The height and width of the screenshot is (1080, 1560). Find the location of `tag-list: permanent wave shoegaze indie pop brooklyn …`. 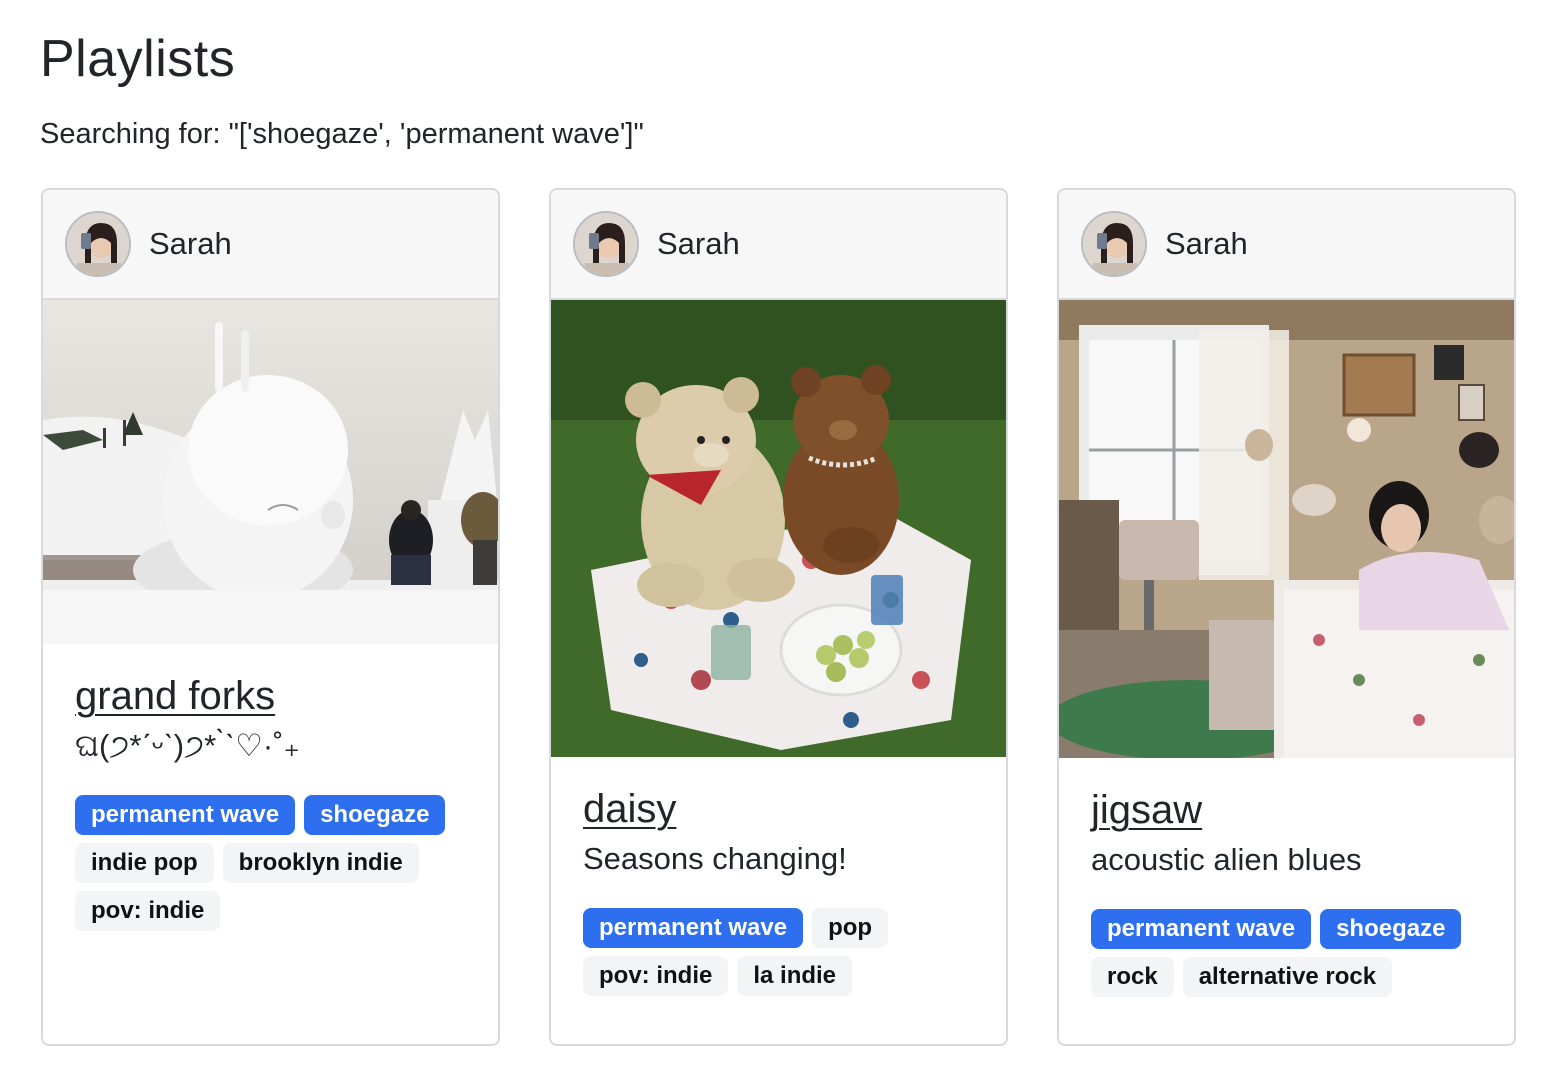

tag-list: permanent wave shoegaze indie pop brooklyn … is located at coordinates (270, 863).